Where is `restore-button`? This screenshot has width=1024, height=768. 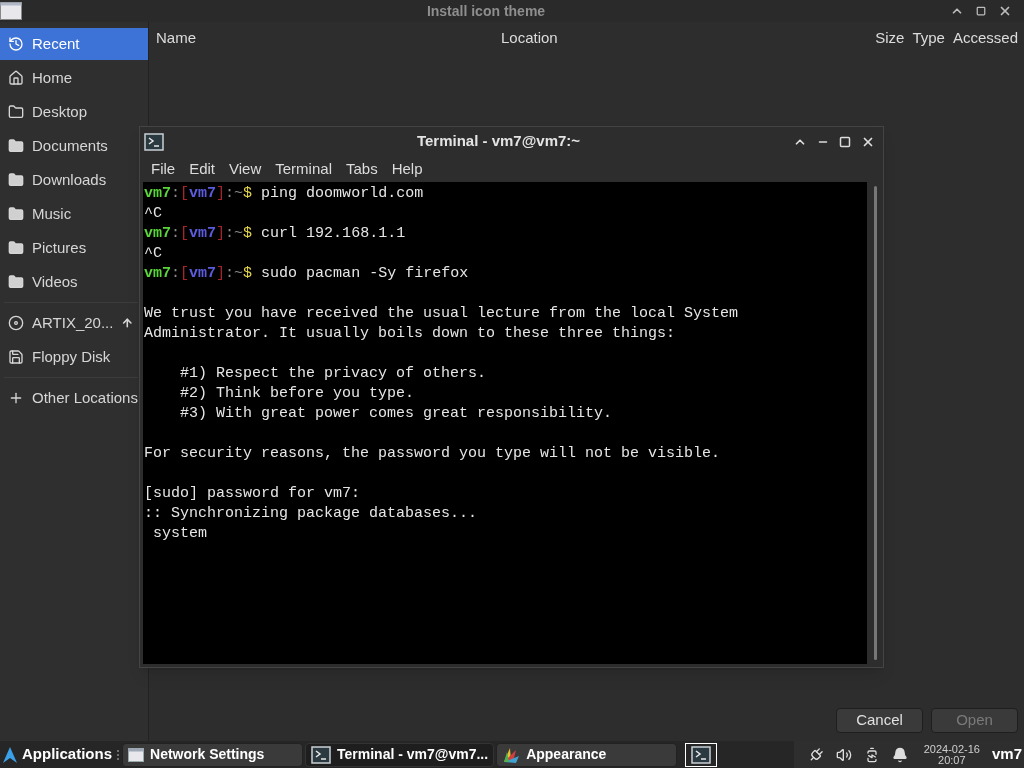 restore-button is located at coordinates (981, 11).